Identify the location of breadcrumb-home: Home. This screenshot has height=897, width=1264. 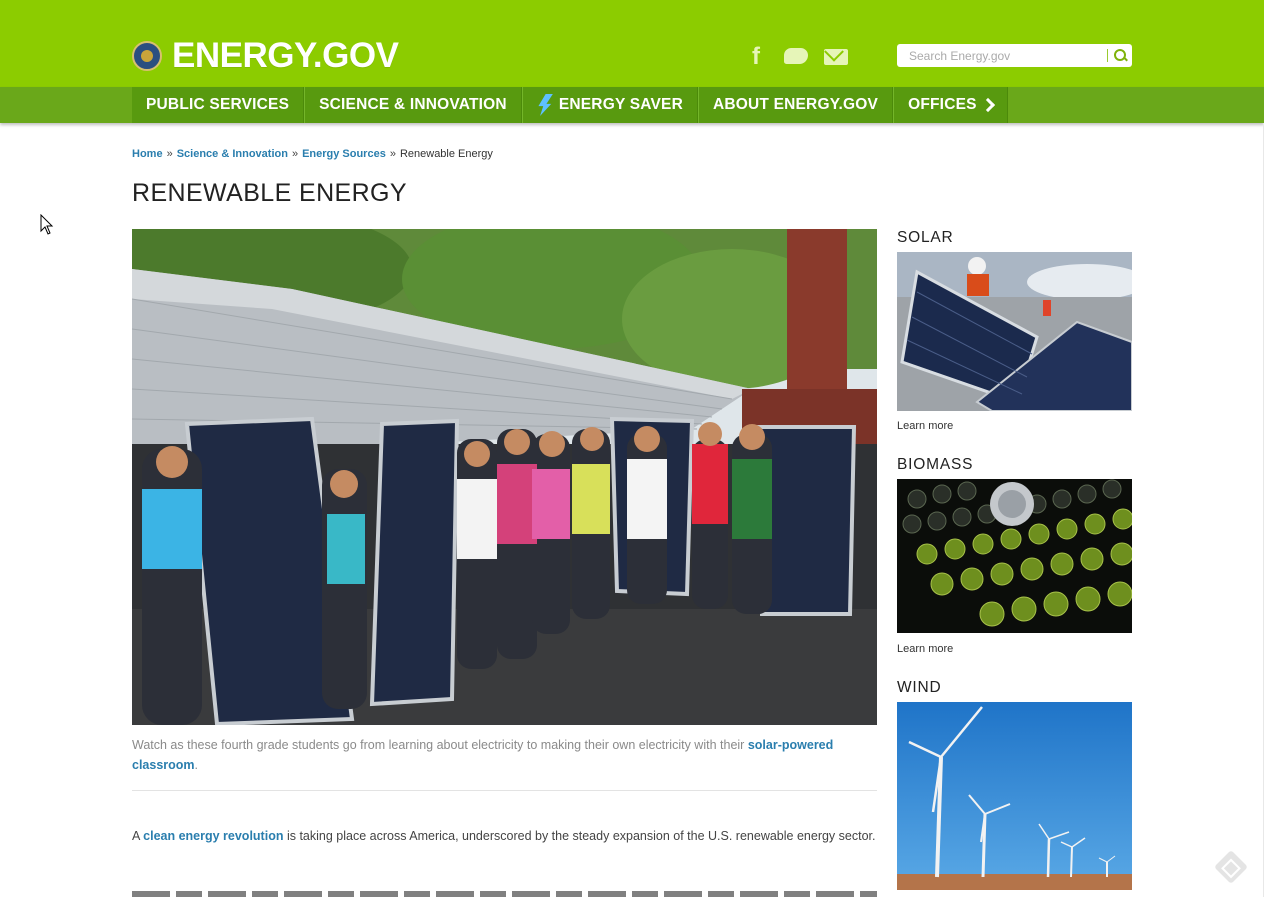
(147, 154).